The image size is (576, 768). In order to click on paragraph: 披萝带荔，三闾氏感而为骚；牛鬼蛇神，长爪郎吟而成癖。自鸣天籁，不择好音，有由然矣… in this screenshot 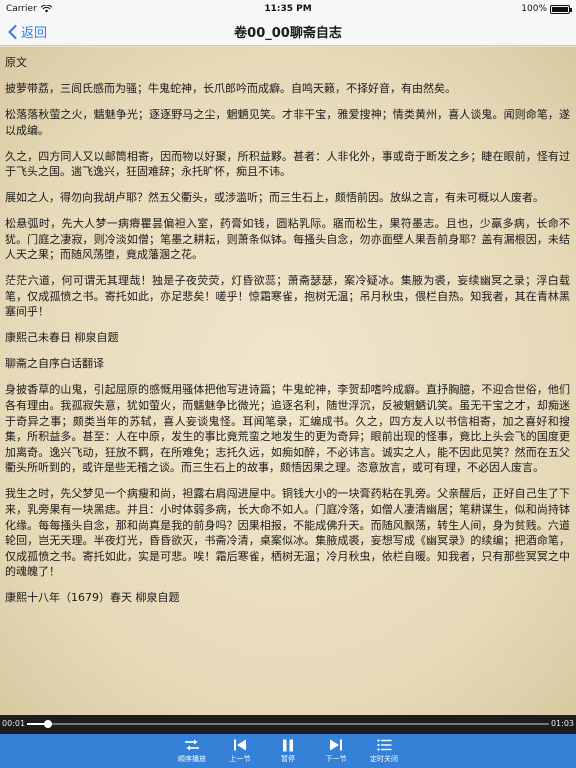, I will do `click(230, 88)`.